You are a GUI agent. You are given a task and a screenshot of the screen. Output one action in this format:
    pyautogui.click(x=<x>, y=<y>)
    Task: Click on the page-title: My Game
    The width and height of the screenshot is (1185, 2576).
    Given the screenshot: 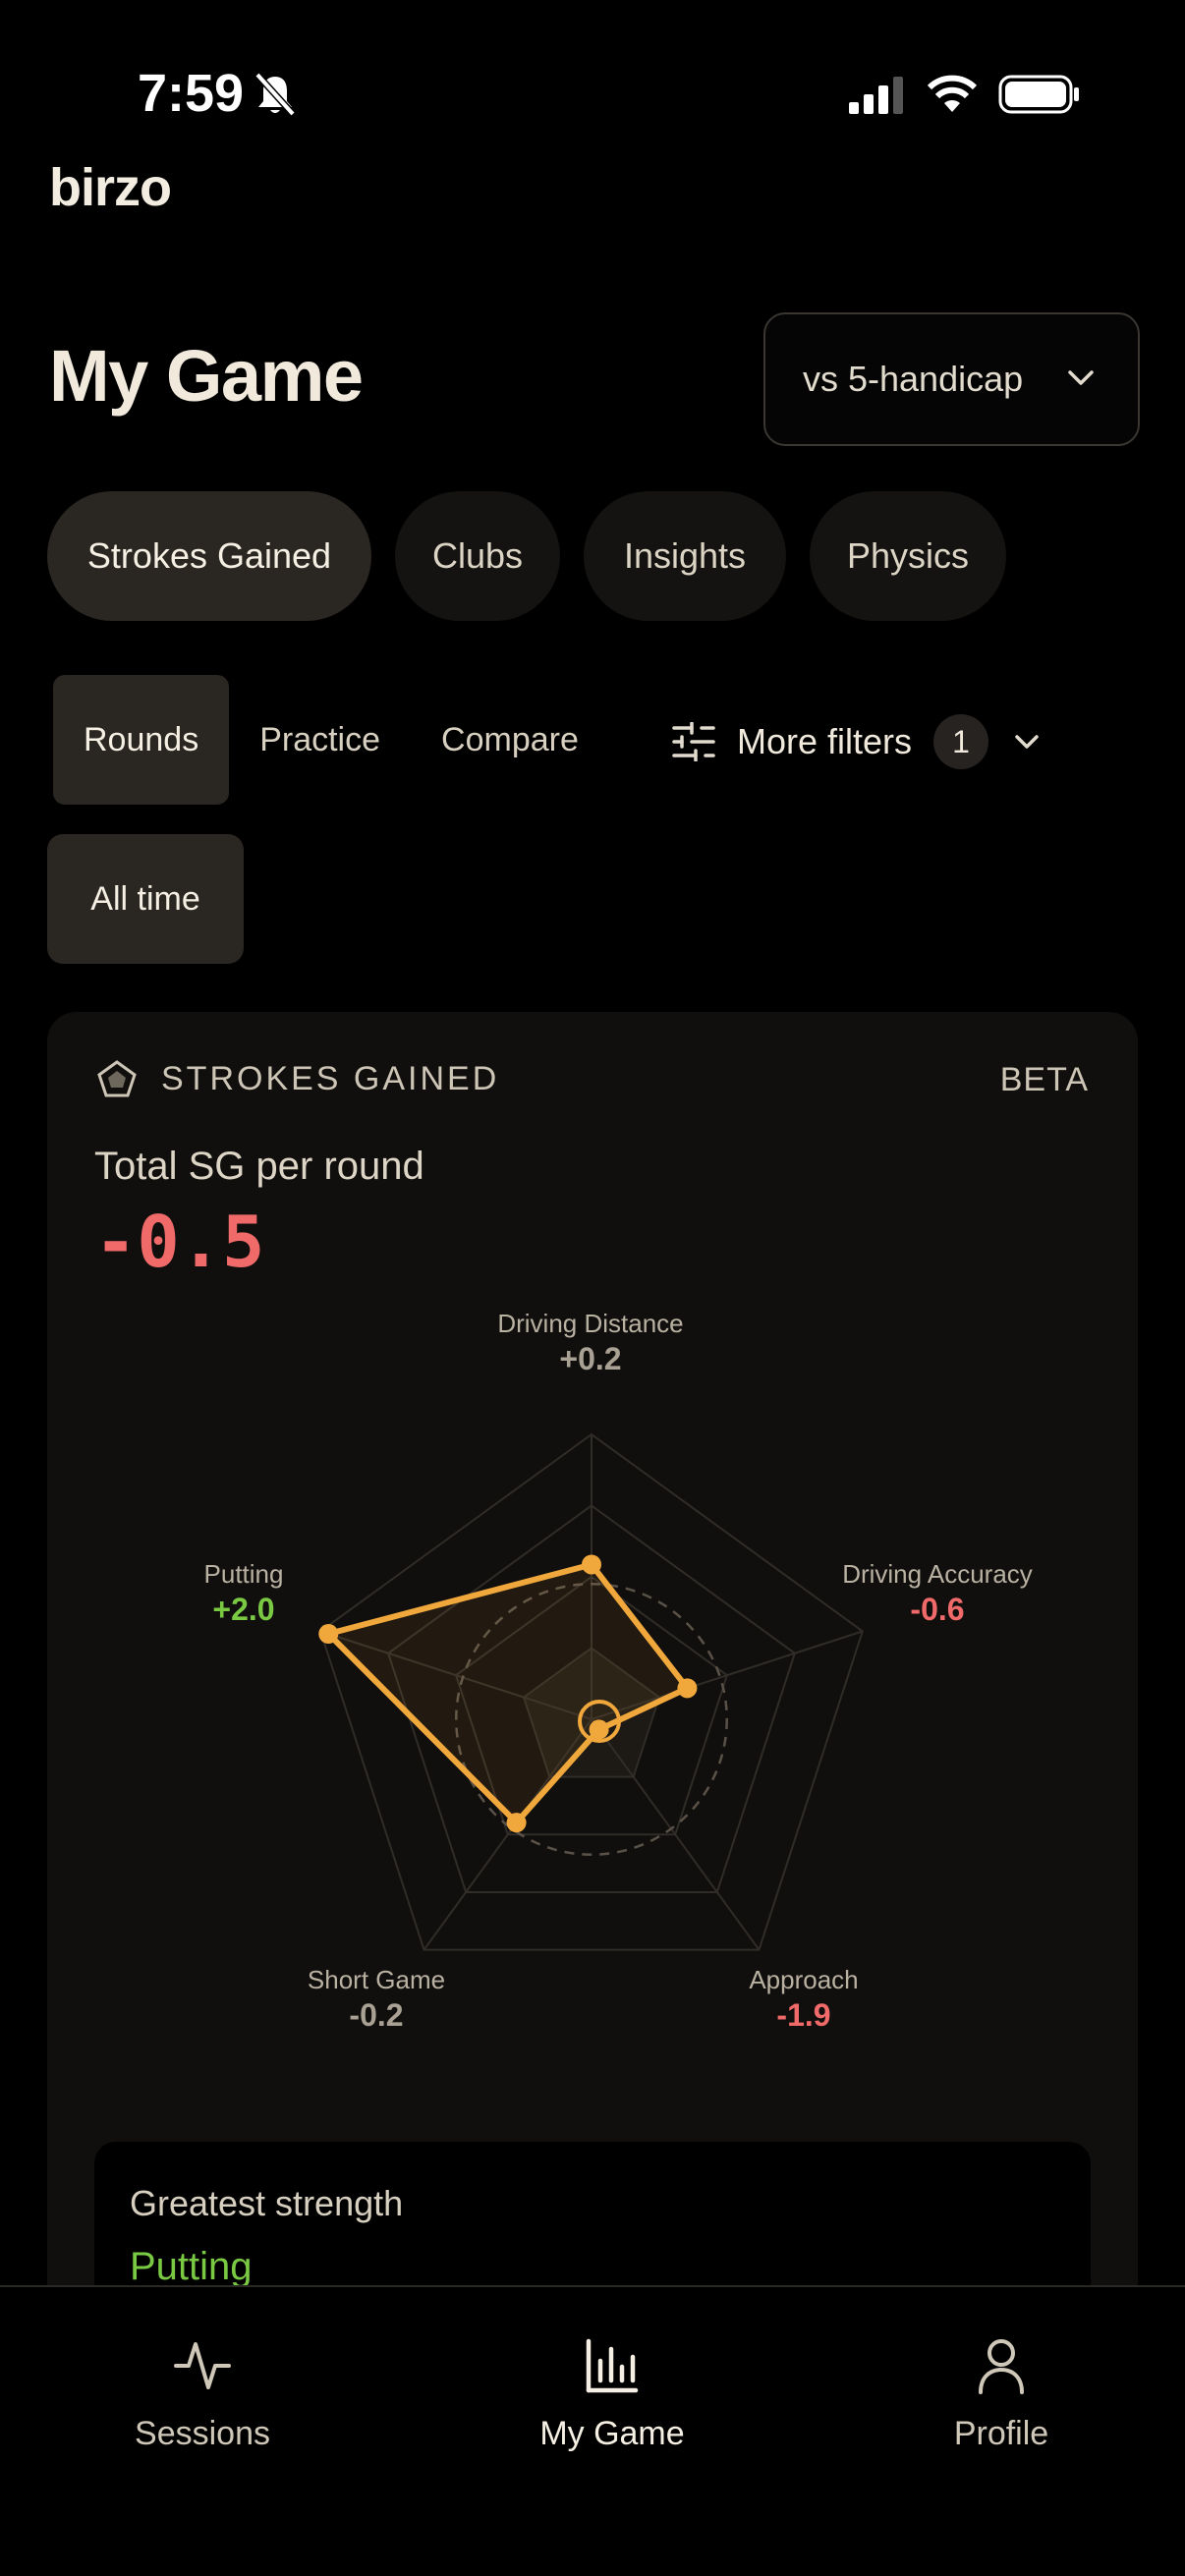 What is the action you would take?
    pyautogui.click(x=207, y=376)
    